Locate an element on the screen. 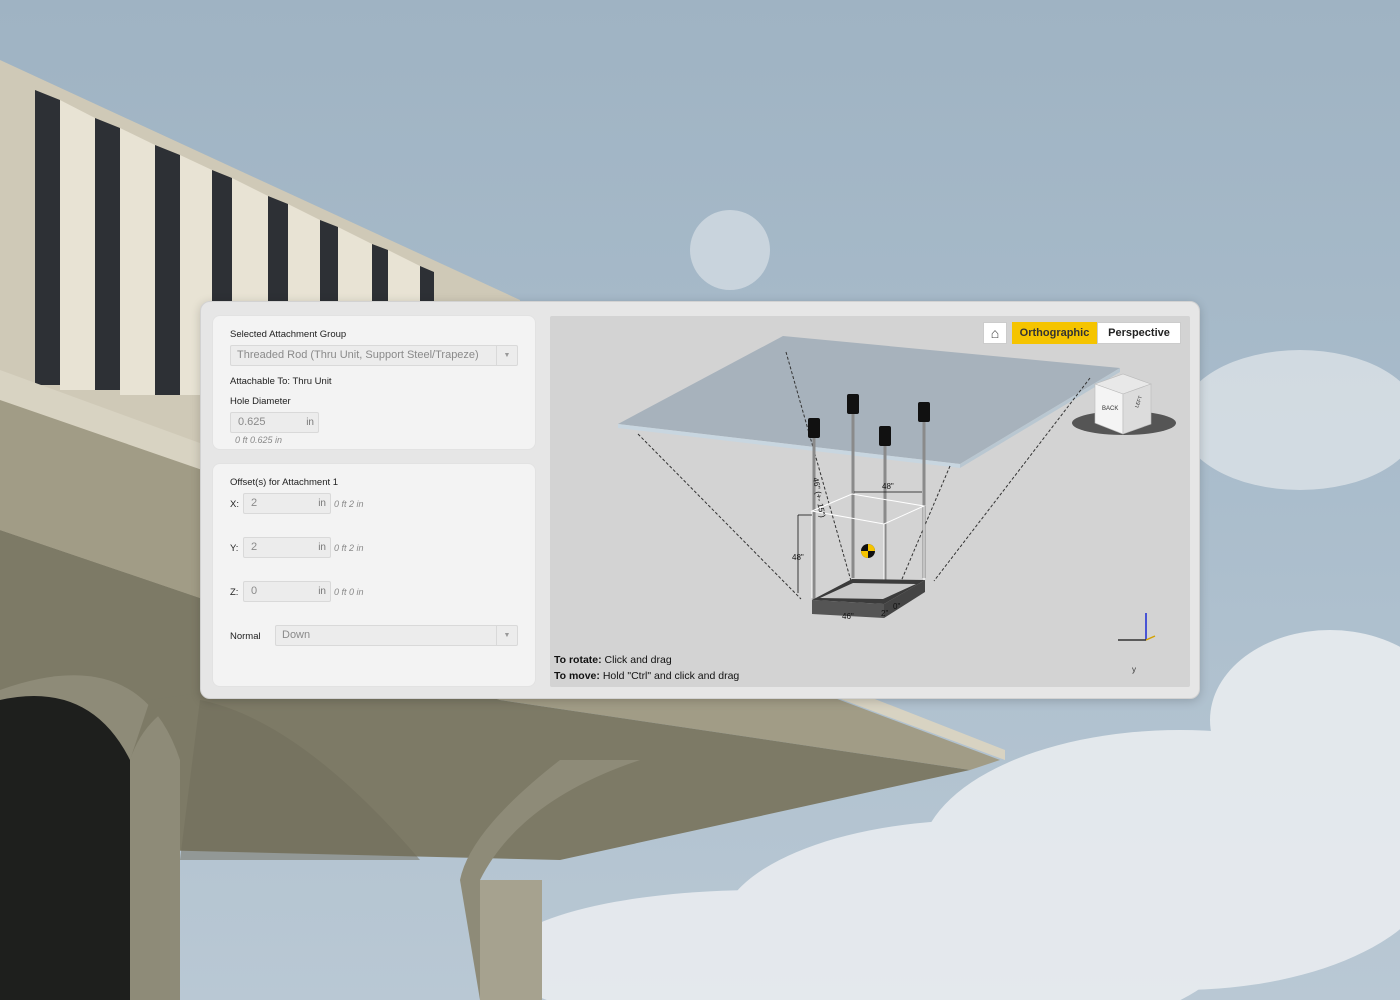 This screenshot has width=1400, height=1000. ceiling-slab is located at coordinates (869, 400).